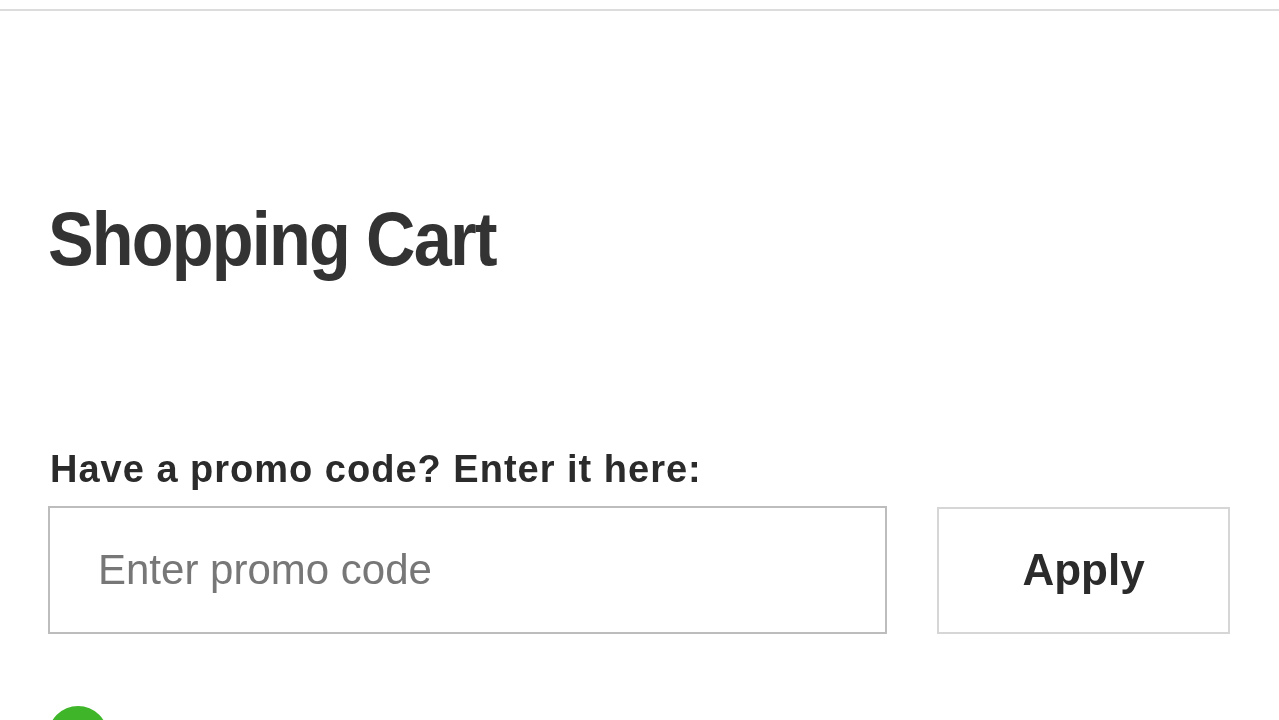 This screenshot has width=1279, height=720. Describe the element at coordinates (273, 239) in the screenshot. I see `page-title: Shopping Cart` at that location.